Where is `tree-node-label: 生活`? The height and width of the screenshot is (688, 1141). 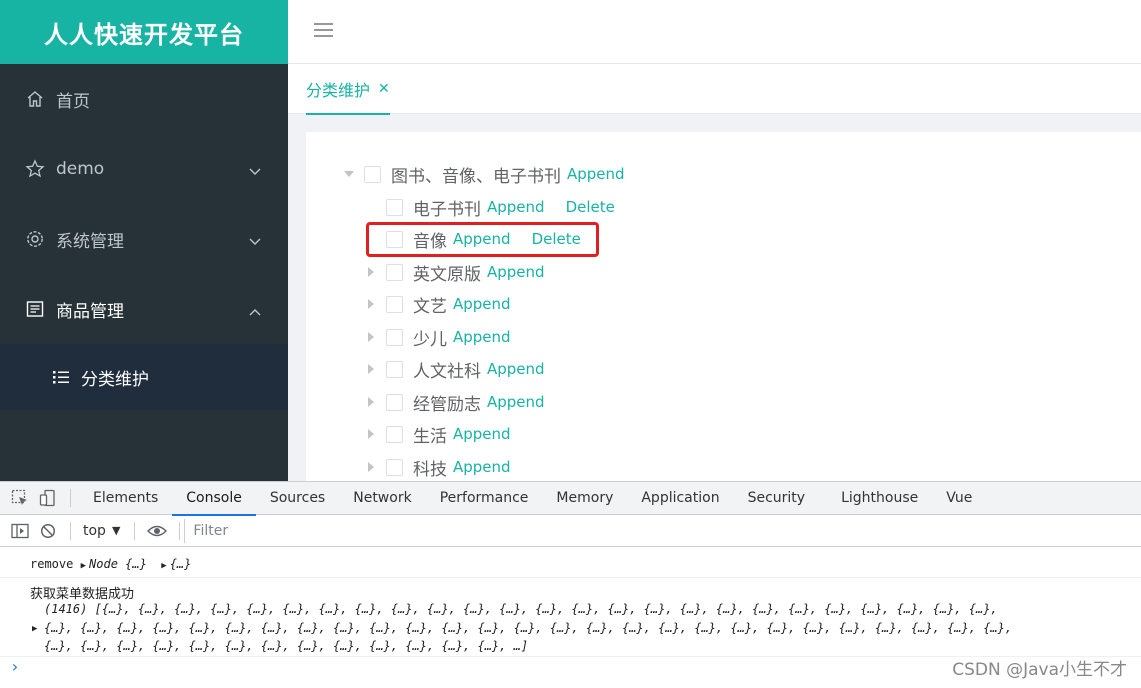 tree-node-label: 生活 is located at coordinates (430, 436).